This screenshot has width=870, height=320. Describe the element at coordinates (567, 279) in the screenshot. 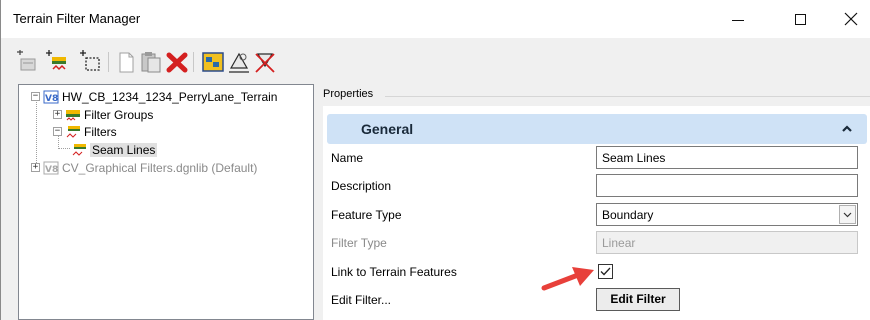

I see `annotation-arrow-icon` at that location.